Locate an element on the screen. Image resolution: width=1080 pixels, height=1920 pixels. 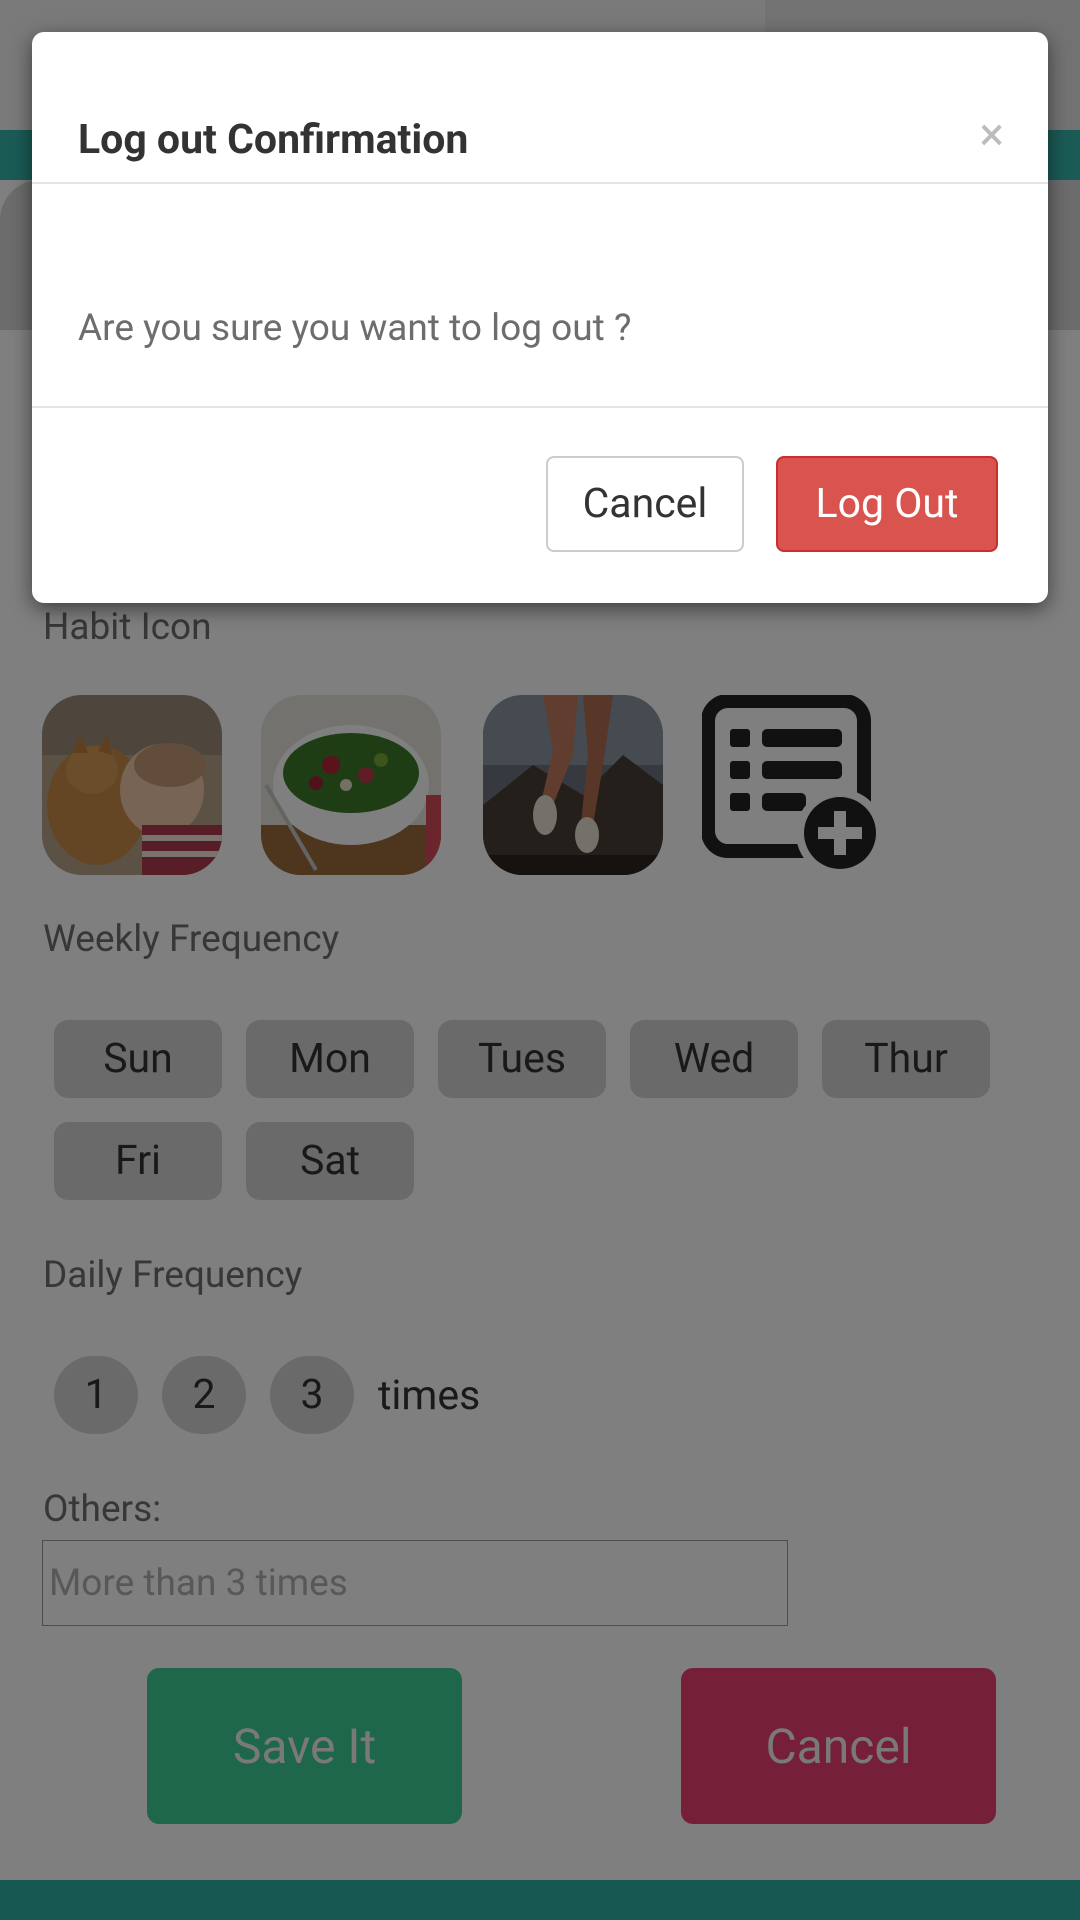
dialog-cancel-button: Cancel is located at coordinates (645, 504).